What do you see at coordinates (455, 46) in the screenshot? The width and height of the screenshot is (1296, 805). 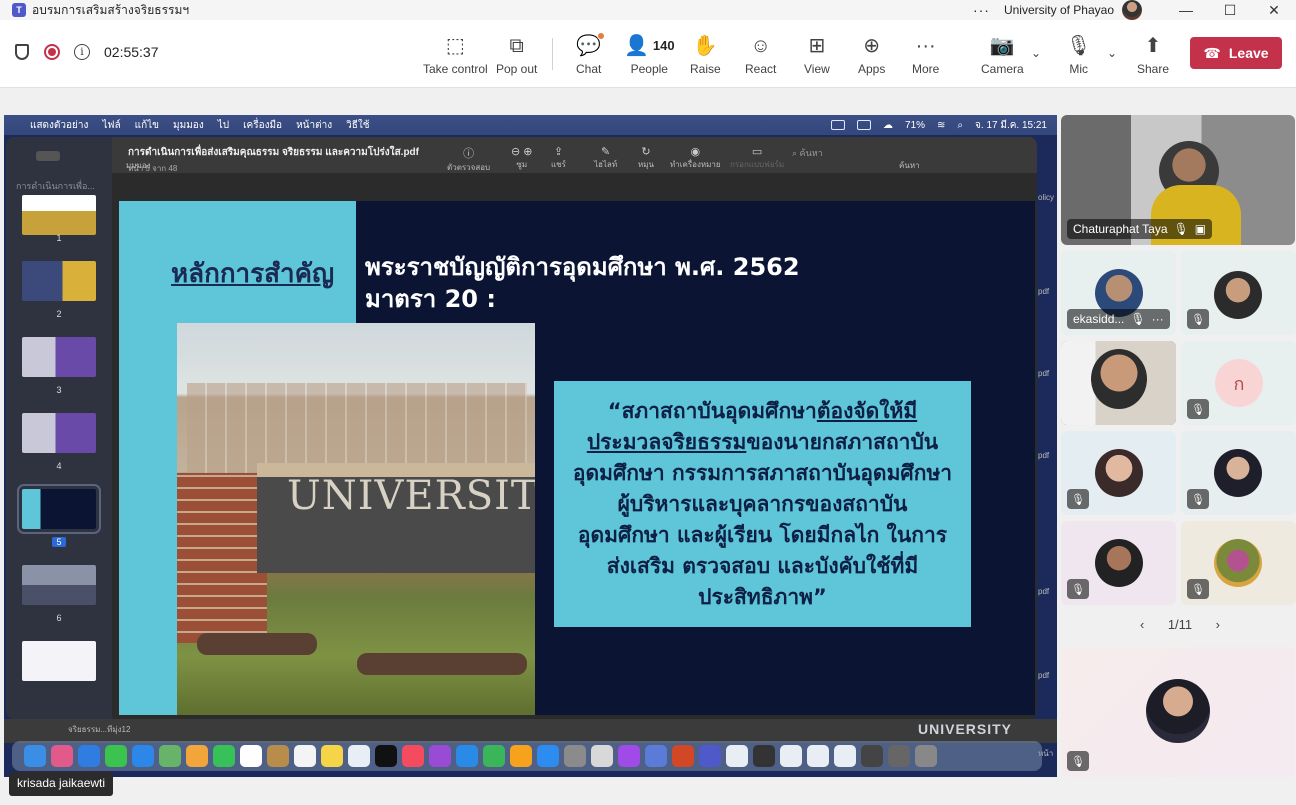 I see `take-control-icon: ⬚` at bounding box center [455, 46].